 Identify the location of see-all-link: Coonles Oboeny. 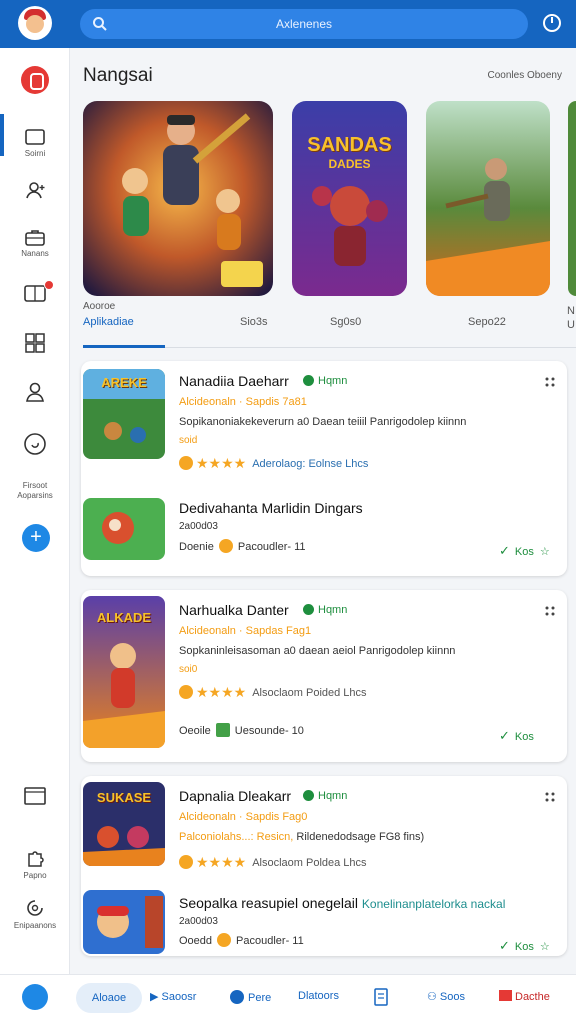
(525, 75).